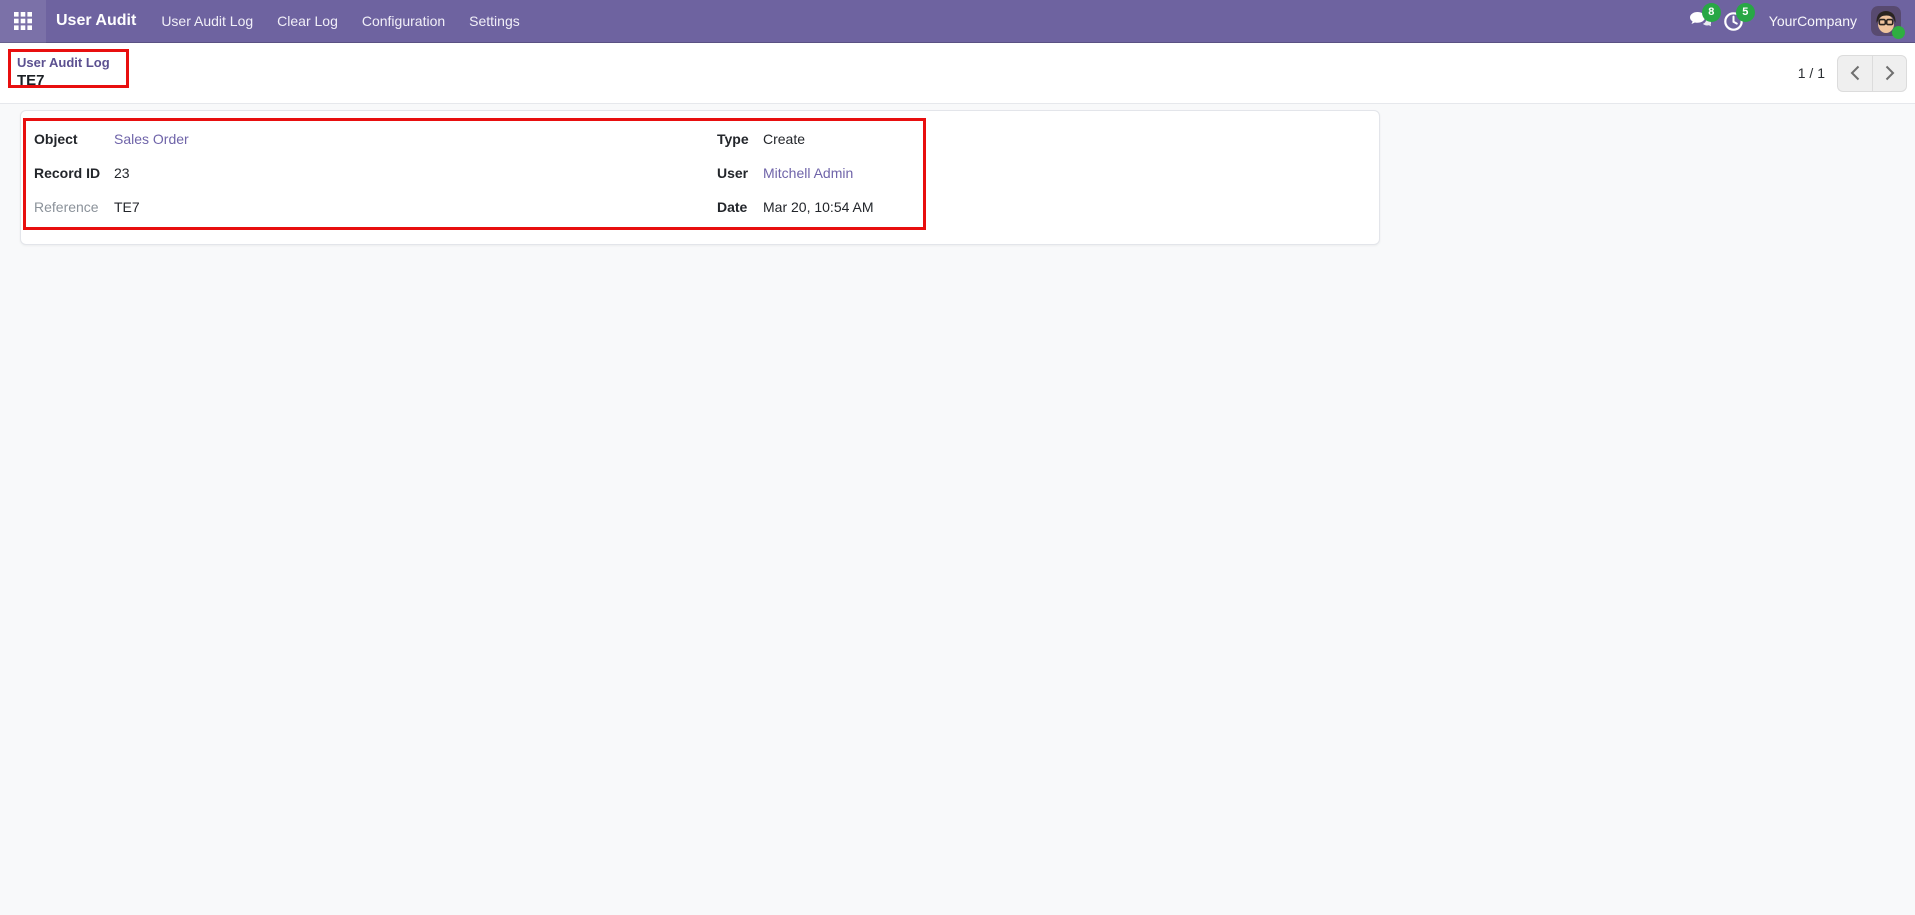 Image resolution: width=1915 pixels, height=915 pixels. I want to click on menu-item-configuration: Configuration, so click(403, 21).